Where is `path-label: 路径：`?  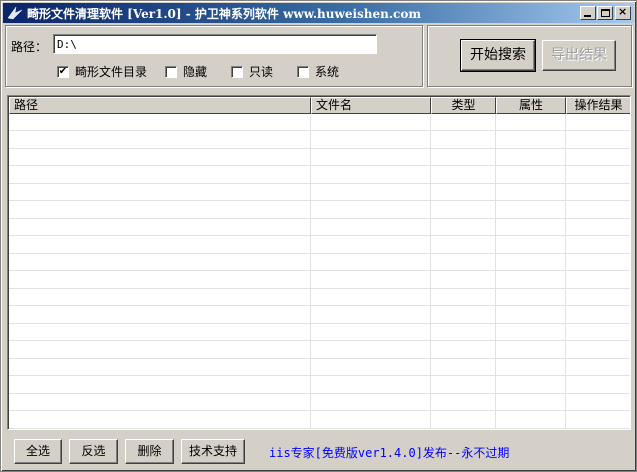
path-label: 路径： is located at coordinates (29, 47).